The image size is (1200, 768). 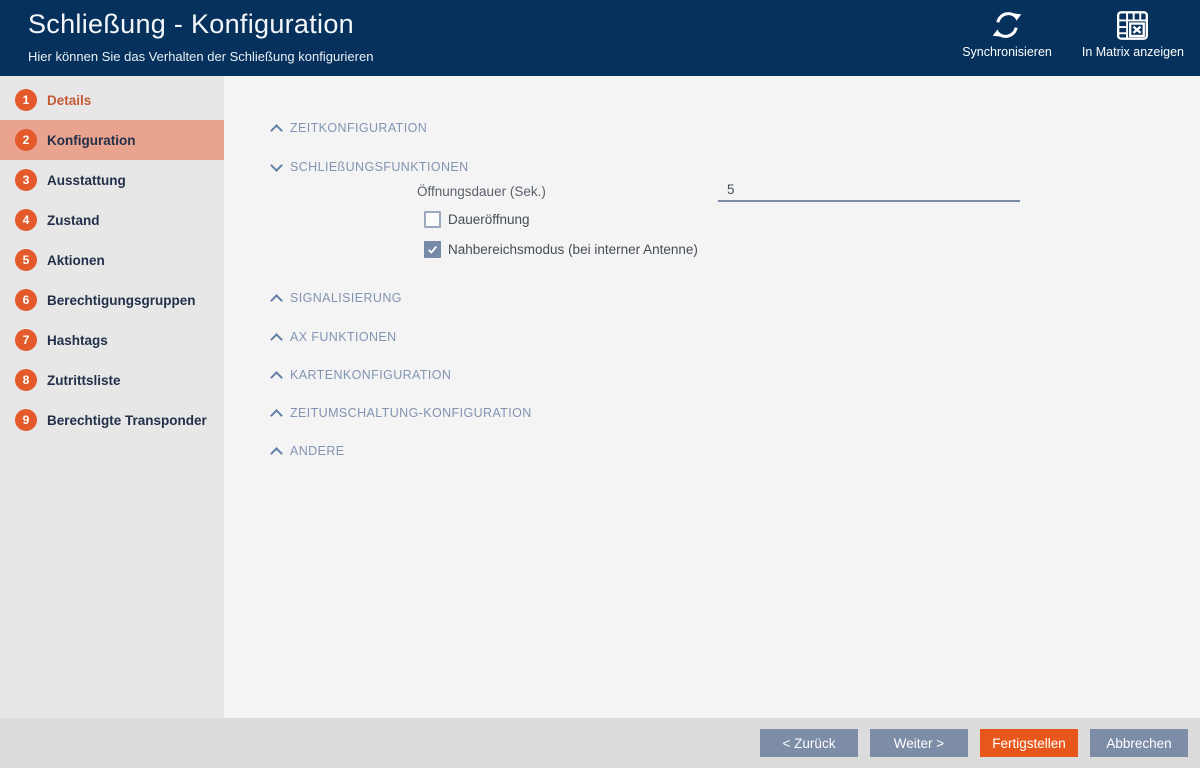 What do you see at coordinates (1007, 25) in the screenshot?
I see `sync-icon` at bounding box center [1007, 25].